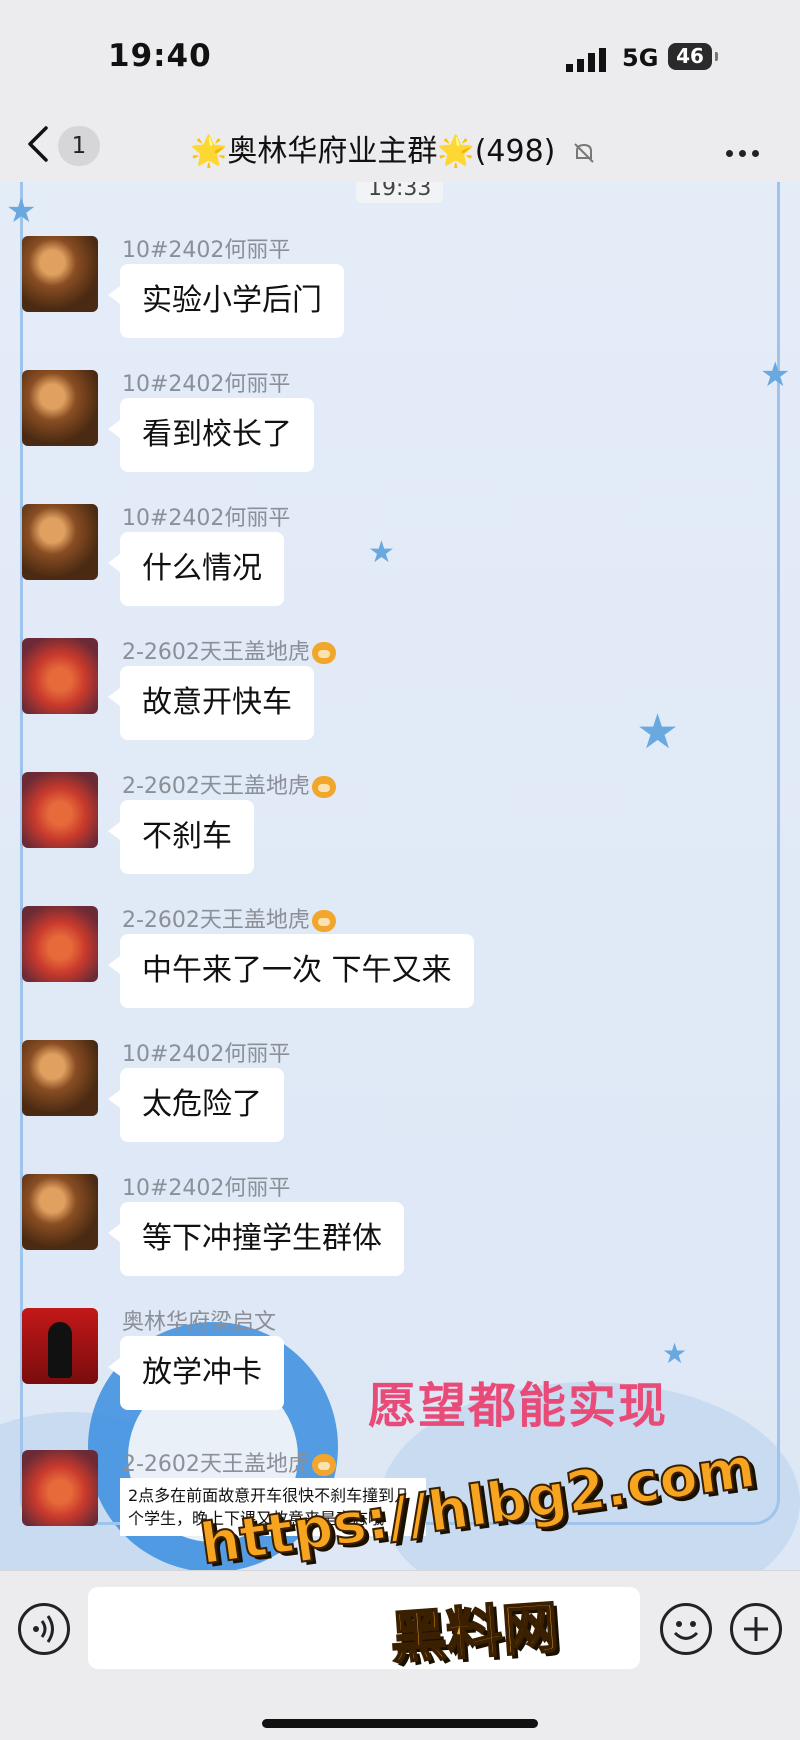 Image resolution: width=800 pixels, height=1740 pixels. I want to click on message-bubble: 看到校长了, so click(211, 435).